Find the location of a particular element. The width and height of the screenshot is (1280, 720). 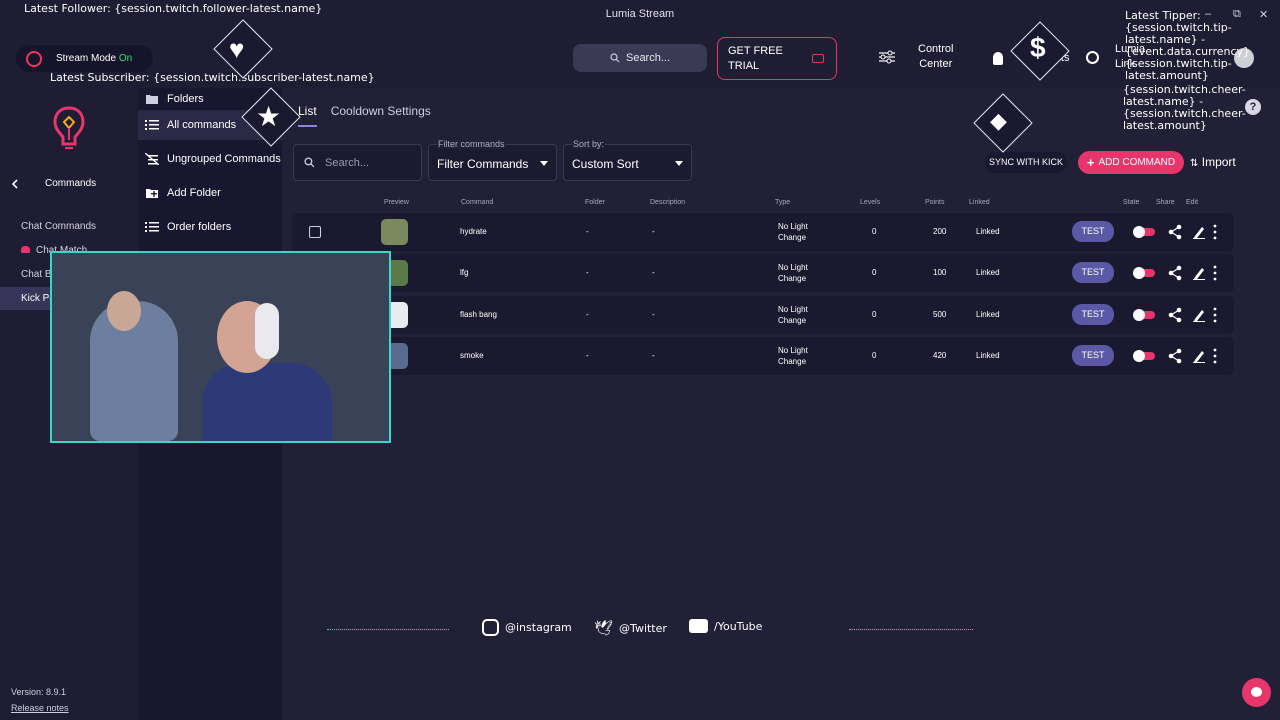

dropdown-arrow-icon is located at coordinates (679, 163).